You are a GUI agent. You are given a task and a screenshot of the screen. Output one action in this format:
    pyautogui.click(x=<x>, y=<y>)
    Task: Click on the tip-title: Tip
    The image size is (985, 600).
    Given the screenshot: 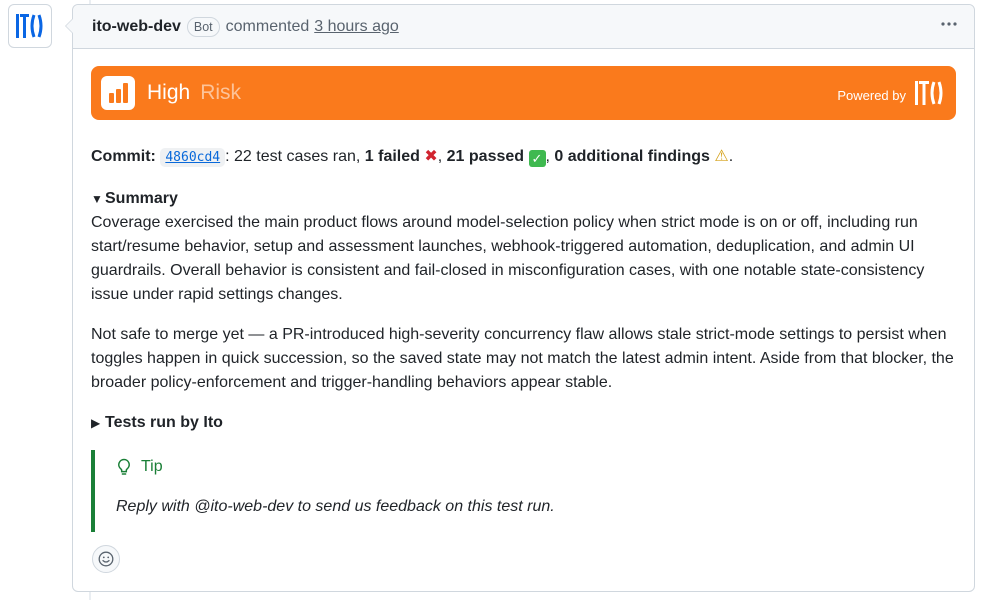 What is the action you would take?
    pyautogui.click(x=152, y=466)
    